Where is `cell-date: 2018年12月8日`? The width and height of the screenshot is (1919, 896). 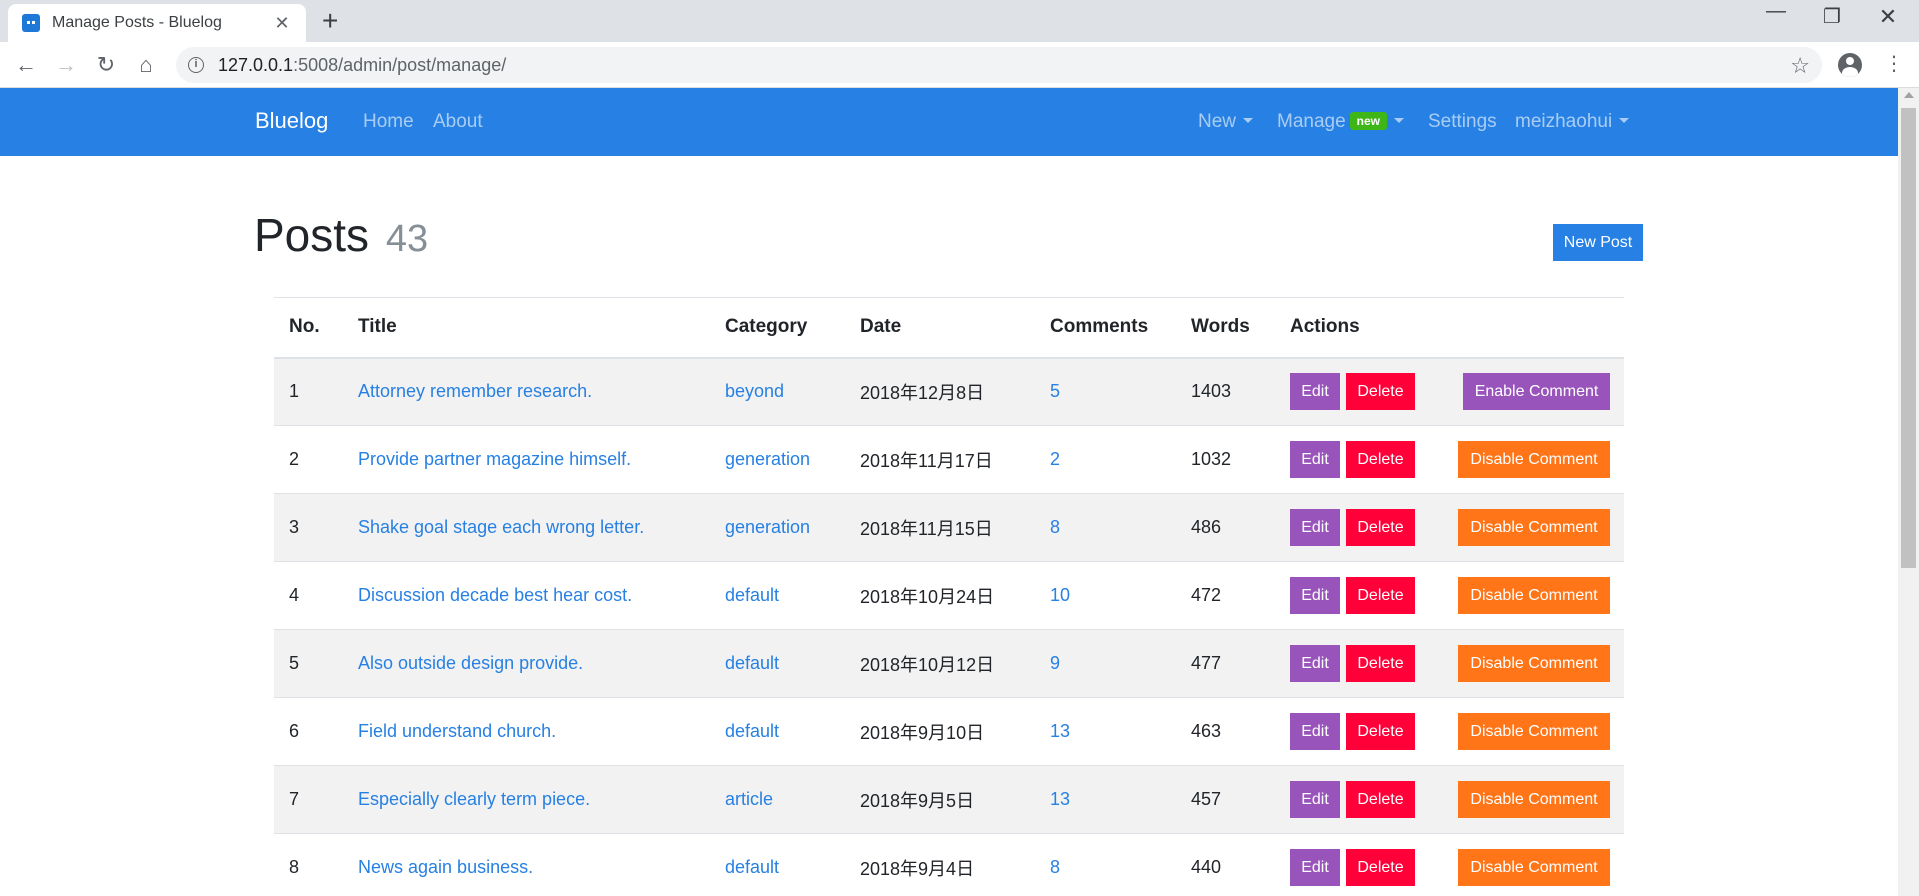 cell-date: 2018年12月8日 is located at coordinates (940, 391).